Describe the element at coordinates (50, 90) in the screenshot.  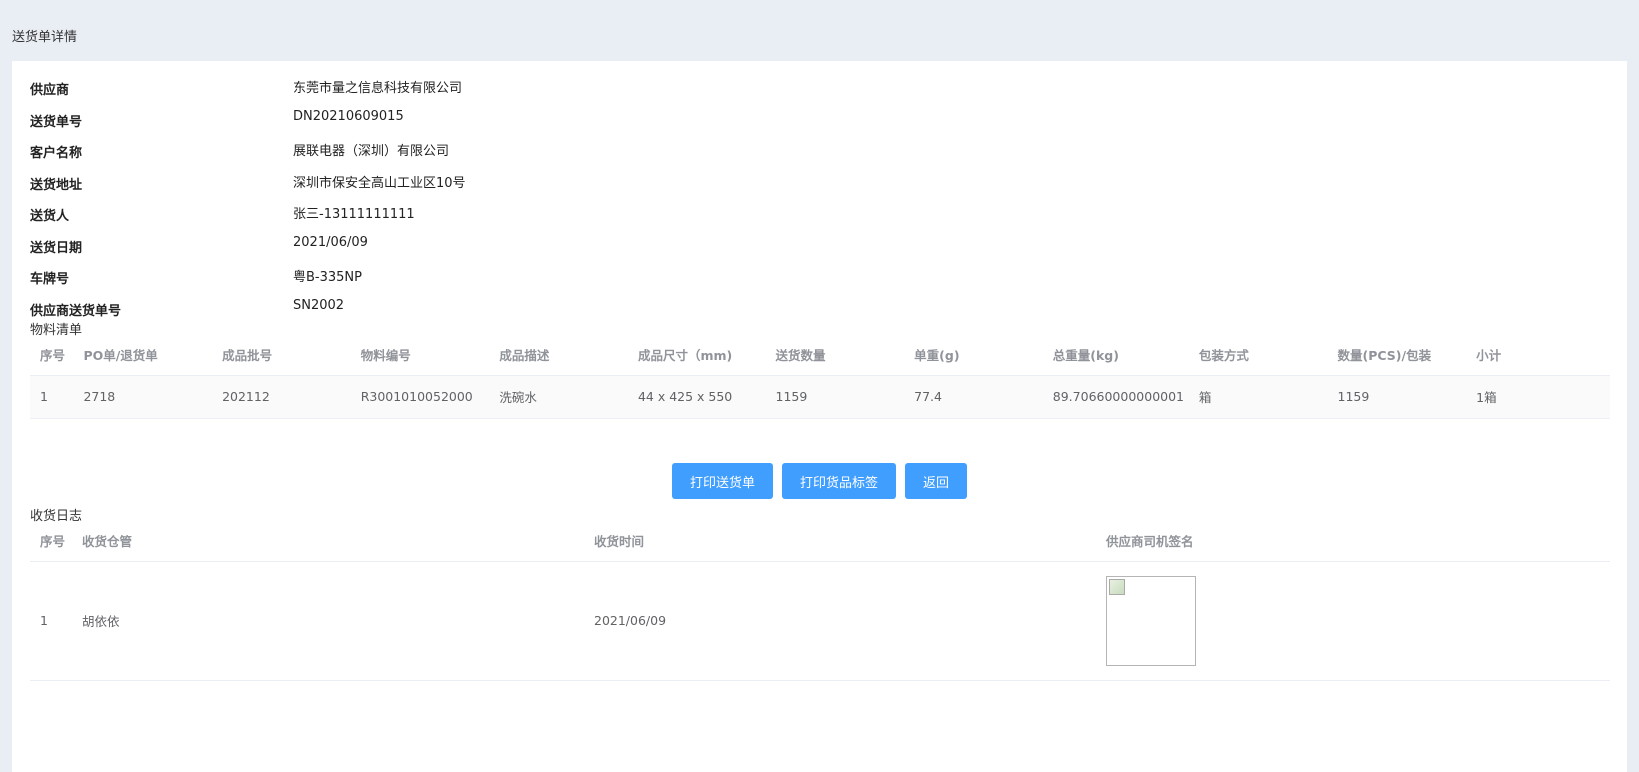
I see `info-label: 供应商` at that location.